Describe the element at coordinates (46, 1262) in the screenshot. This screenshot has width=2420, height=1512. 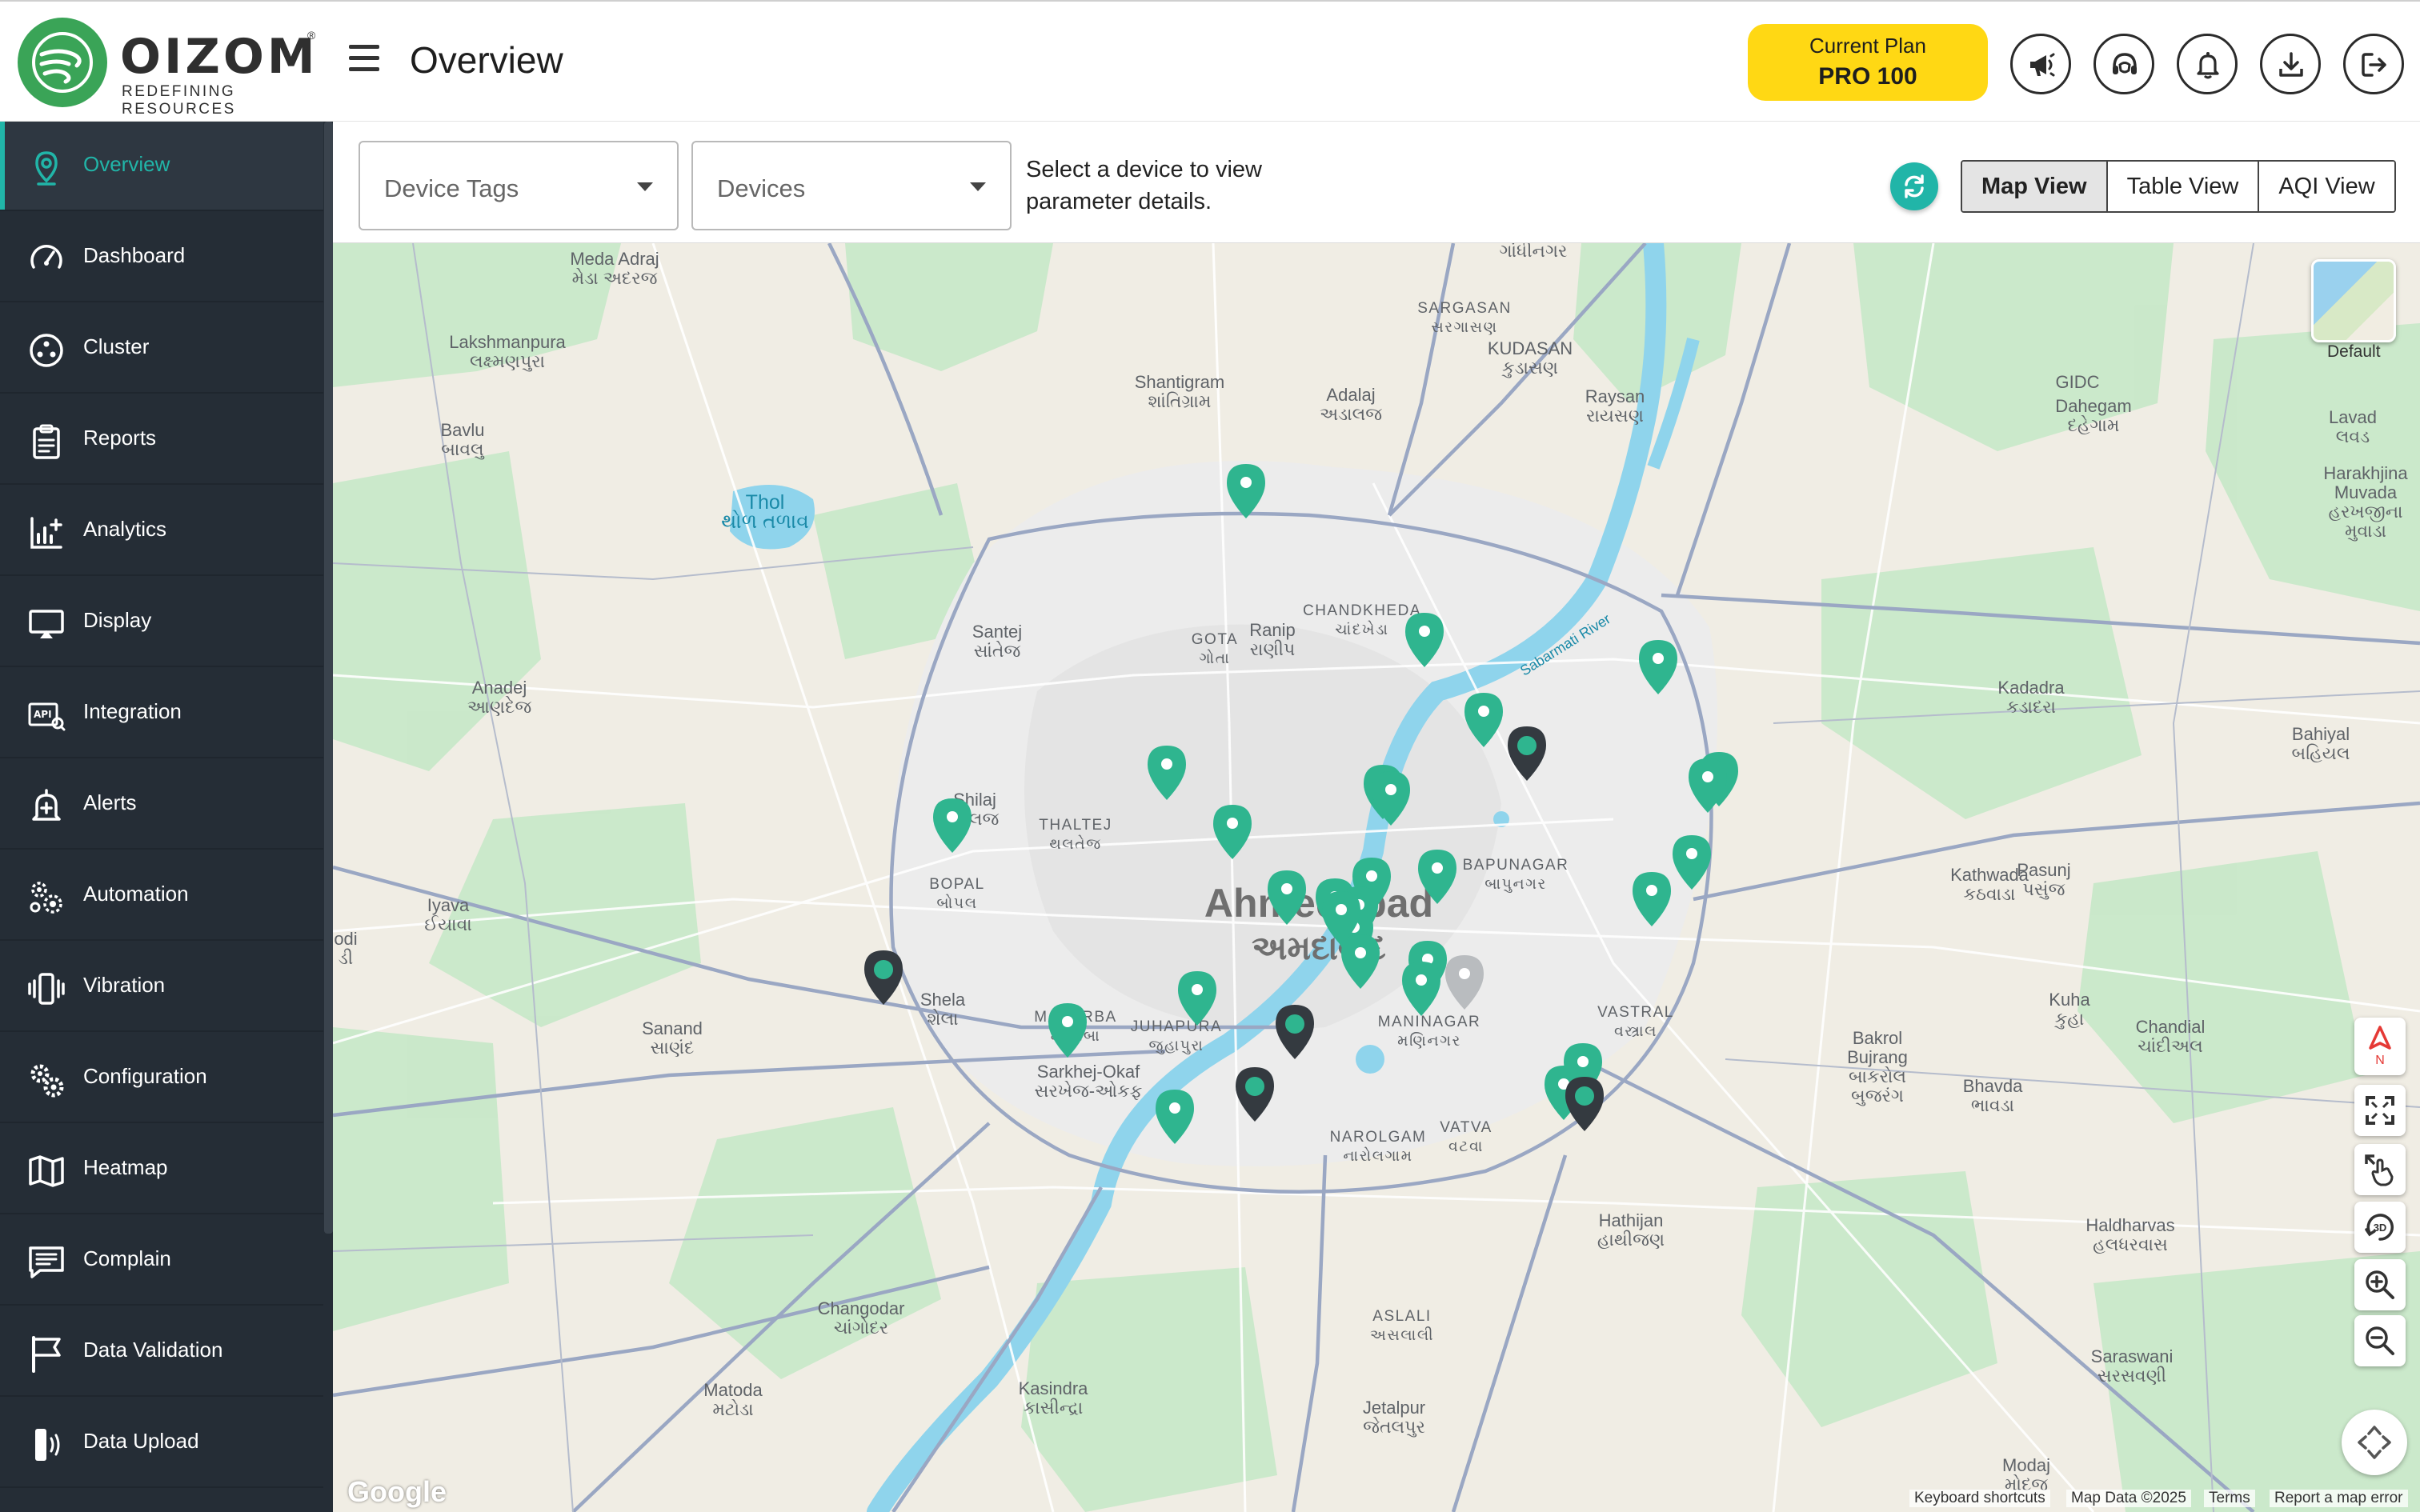
I see `comment-list-icon` at that location.